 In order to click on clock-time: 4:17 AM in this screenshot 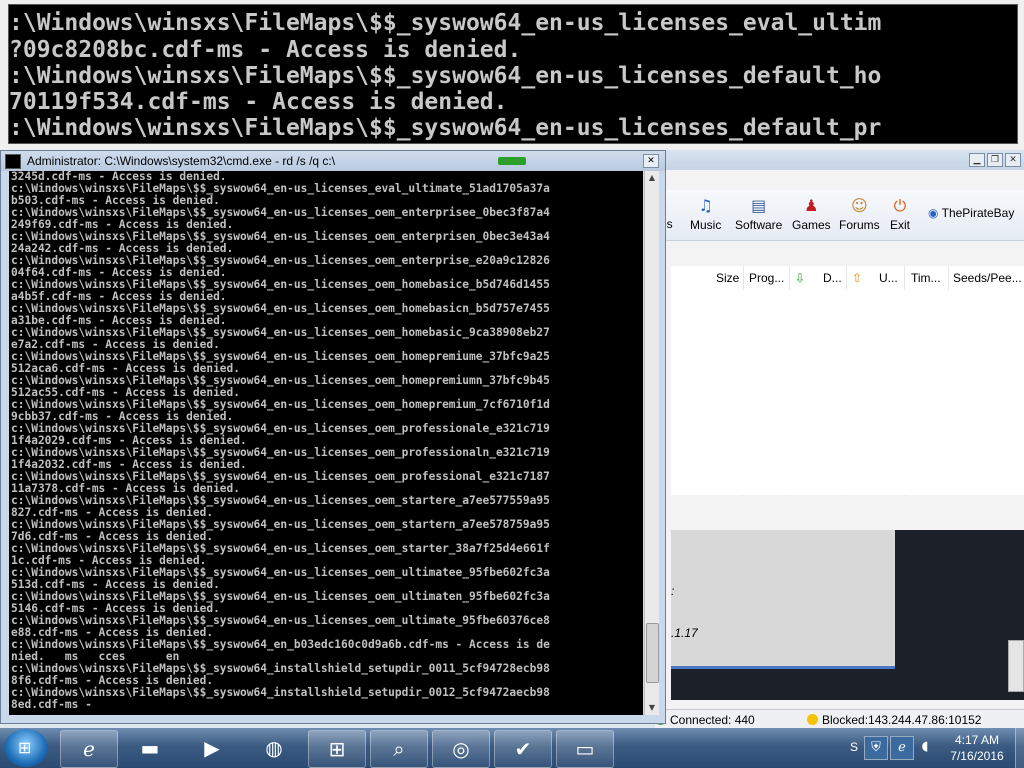, I will do `click(977, 740)`.